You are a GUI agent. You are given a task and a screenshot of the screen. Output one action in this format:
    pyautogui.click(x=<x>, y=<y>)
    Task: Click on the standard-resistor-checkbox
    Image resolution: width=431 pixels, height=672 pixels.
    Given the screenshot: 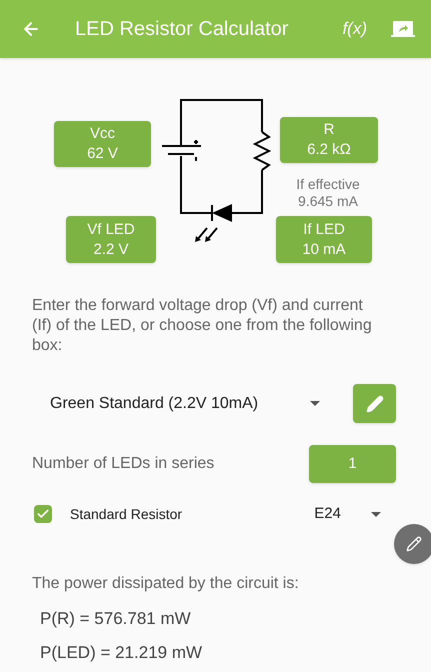 What is the action you would take?
    pyautogui.click(x=43, y=514)
    